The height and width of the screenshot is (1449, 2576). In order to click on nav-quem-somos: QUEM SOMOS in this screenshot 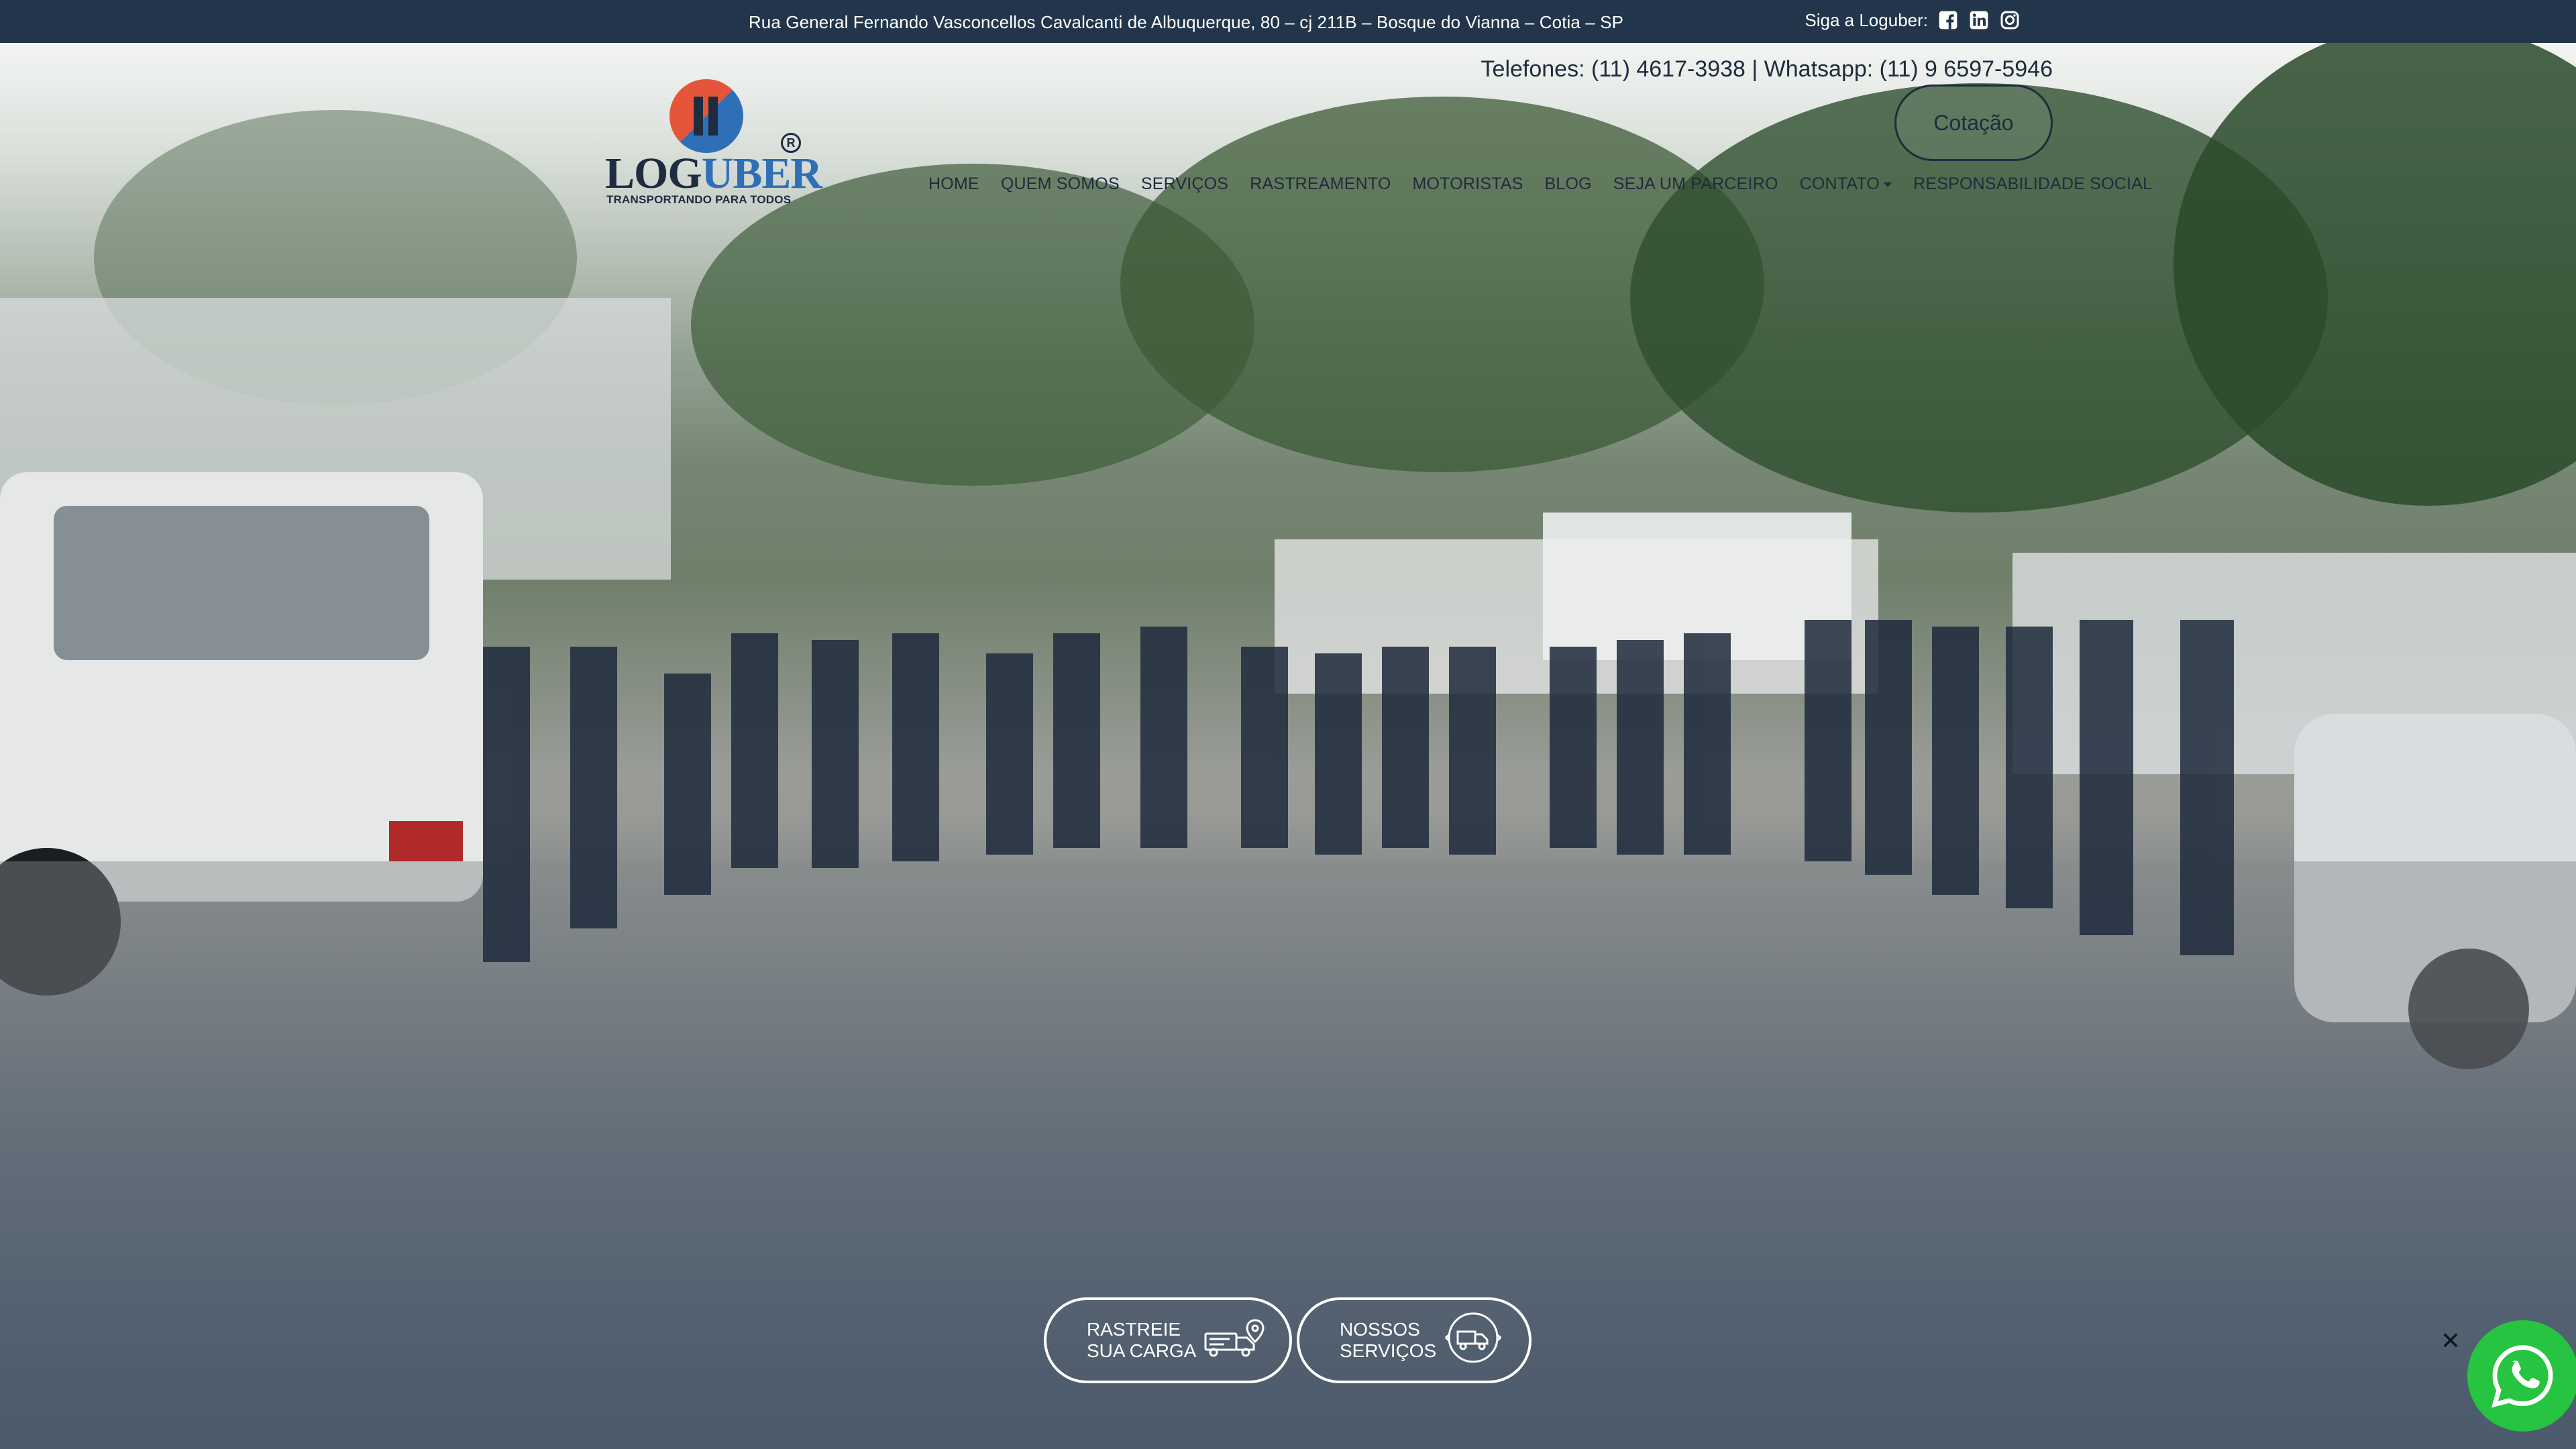, I will do `click(1060, 184)`.